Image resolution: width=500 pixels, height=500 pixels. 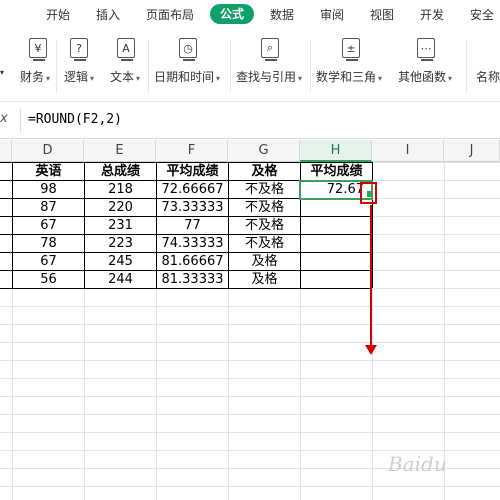 I want to click on table-cell: 72.66667, so click(x=192, y=190).